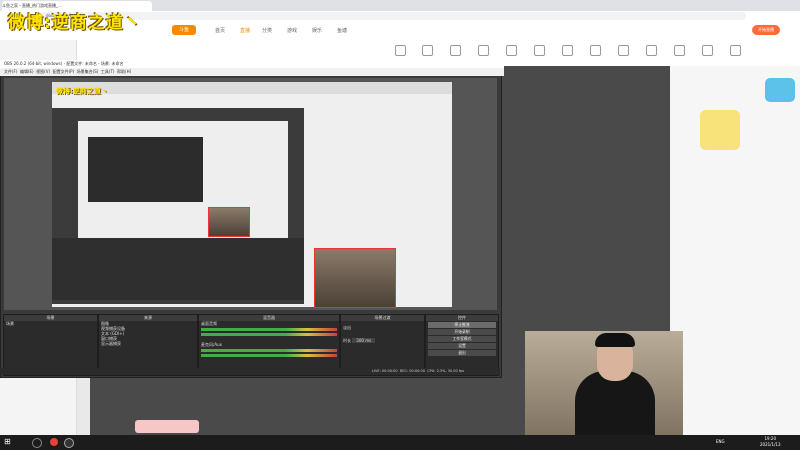 Image resolution: width=800 pixels, height=450 pixels. What do you see at coordinates (50, 323) in the screenshot?
I see `scene-item: 场景` at bounding box center [50, 323].